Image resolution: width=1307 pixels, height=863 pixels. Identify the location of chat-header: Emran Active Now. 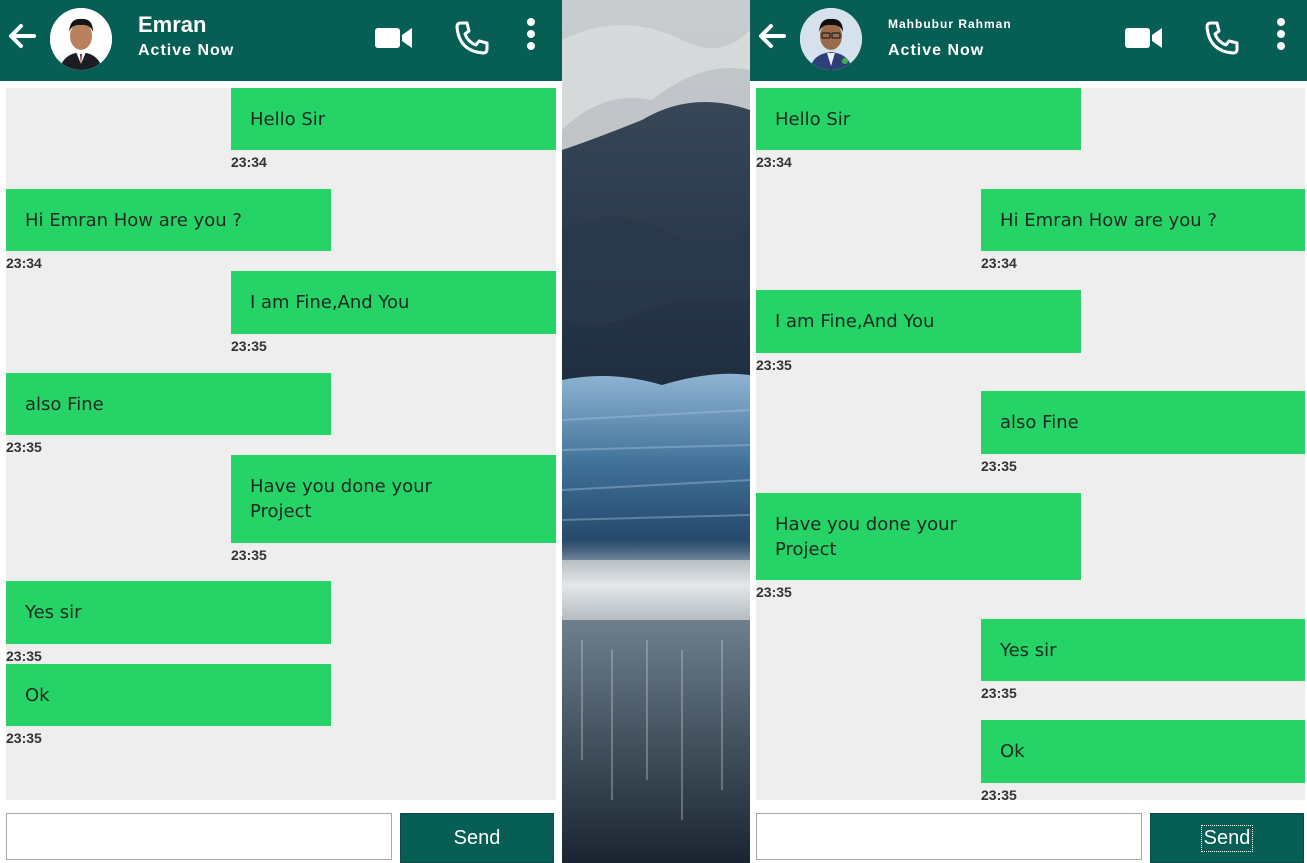
(281, 40).